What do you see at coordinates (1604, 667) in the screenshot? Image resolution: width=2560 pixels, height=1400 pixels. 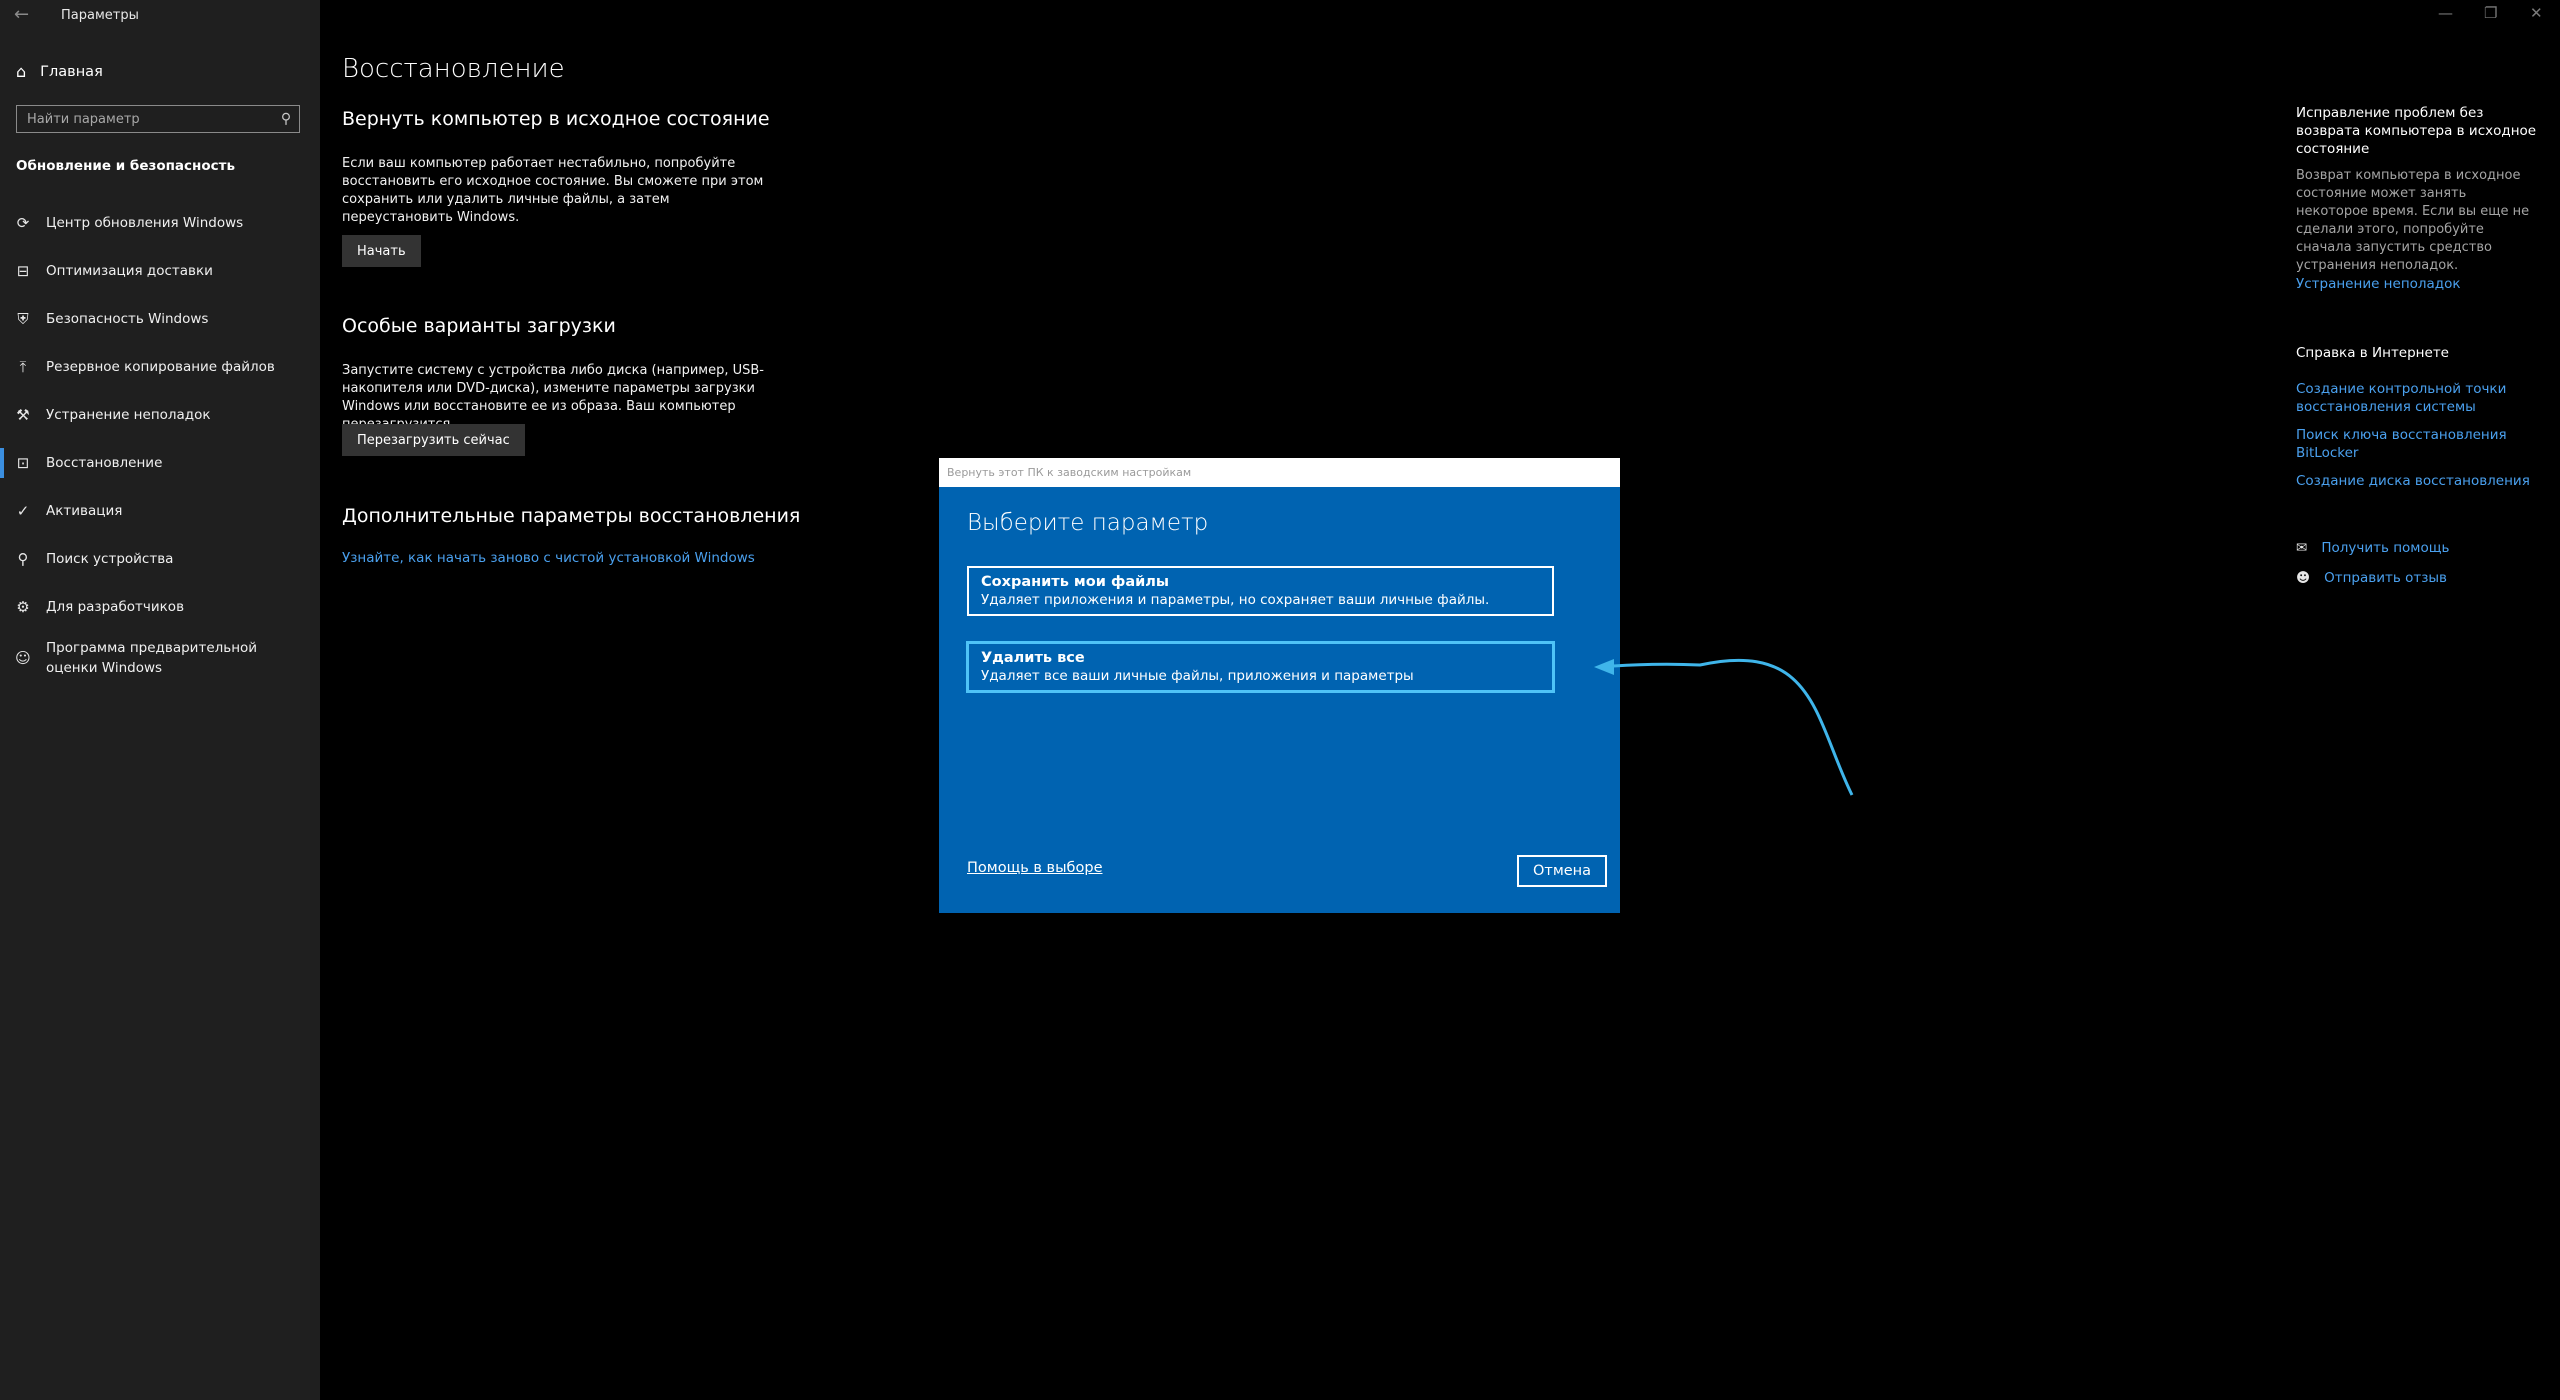 I see `arrow-head-icon` at bounding box center [1604, 667].